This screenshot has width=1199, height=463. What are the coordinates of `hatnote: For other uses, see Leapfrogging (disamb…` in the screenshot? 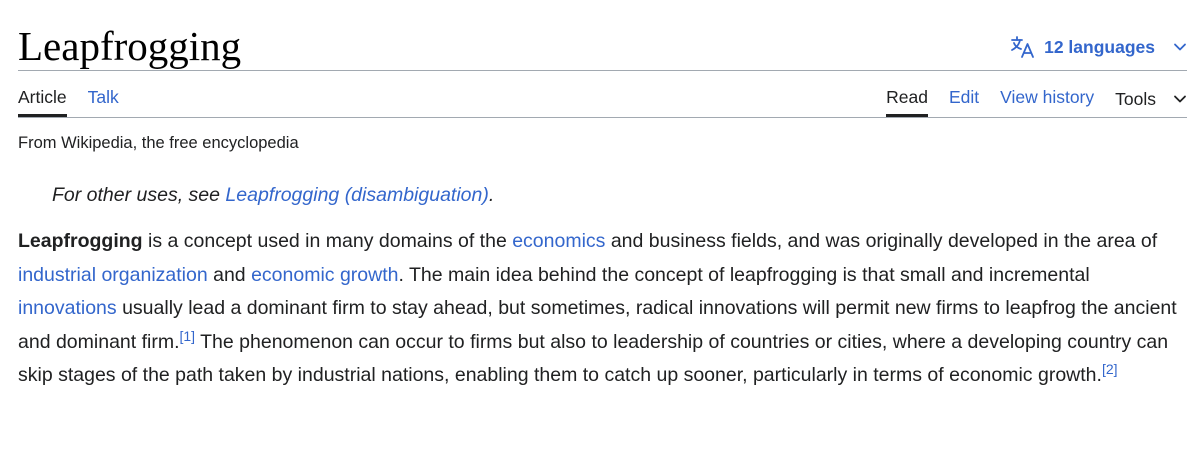 It's located at (273, 195).